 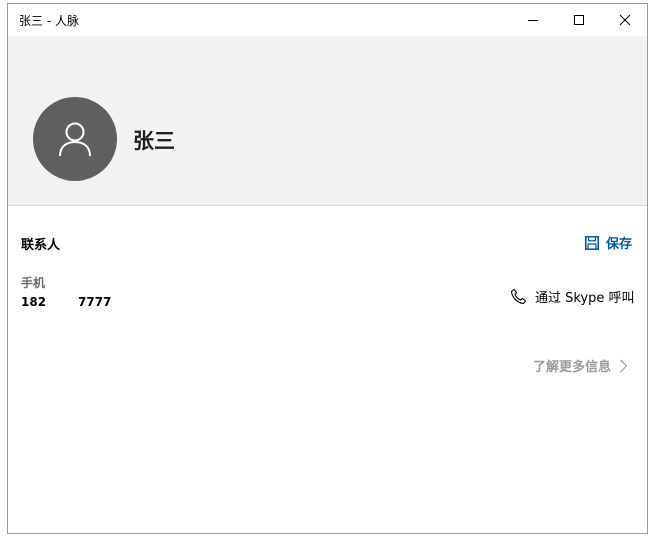 What do you see at coordinates (33, 283) in the screenshot?
I see `phone-label: 手机` at bounding box center [33, 283].